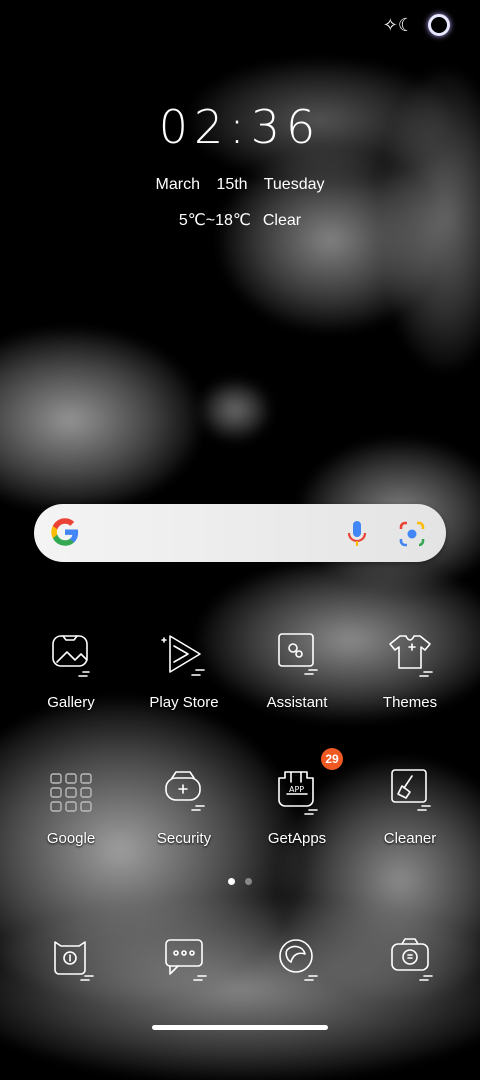  What do you see at coordinates (231, 881) in the screenshot?
I see `page-dot-active` at bounding box center [231, 881].